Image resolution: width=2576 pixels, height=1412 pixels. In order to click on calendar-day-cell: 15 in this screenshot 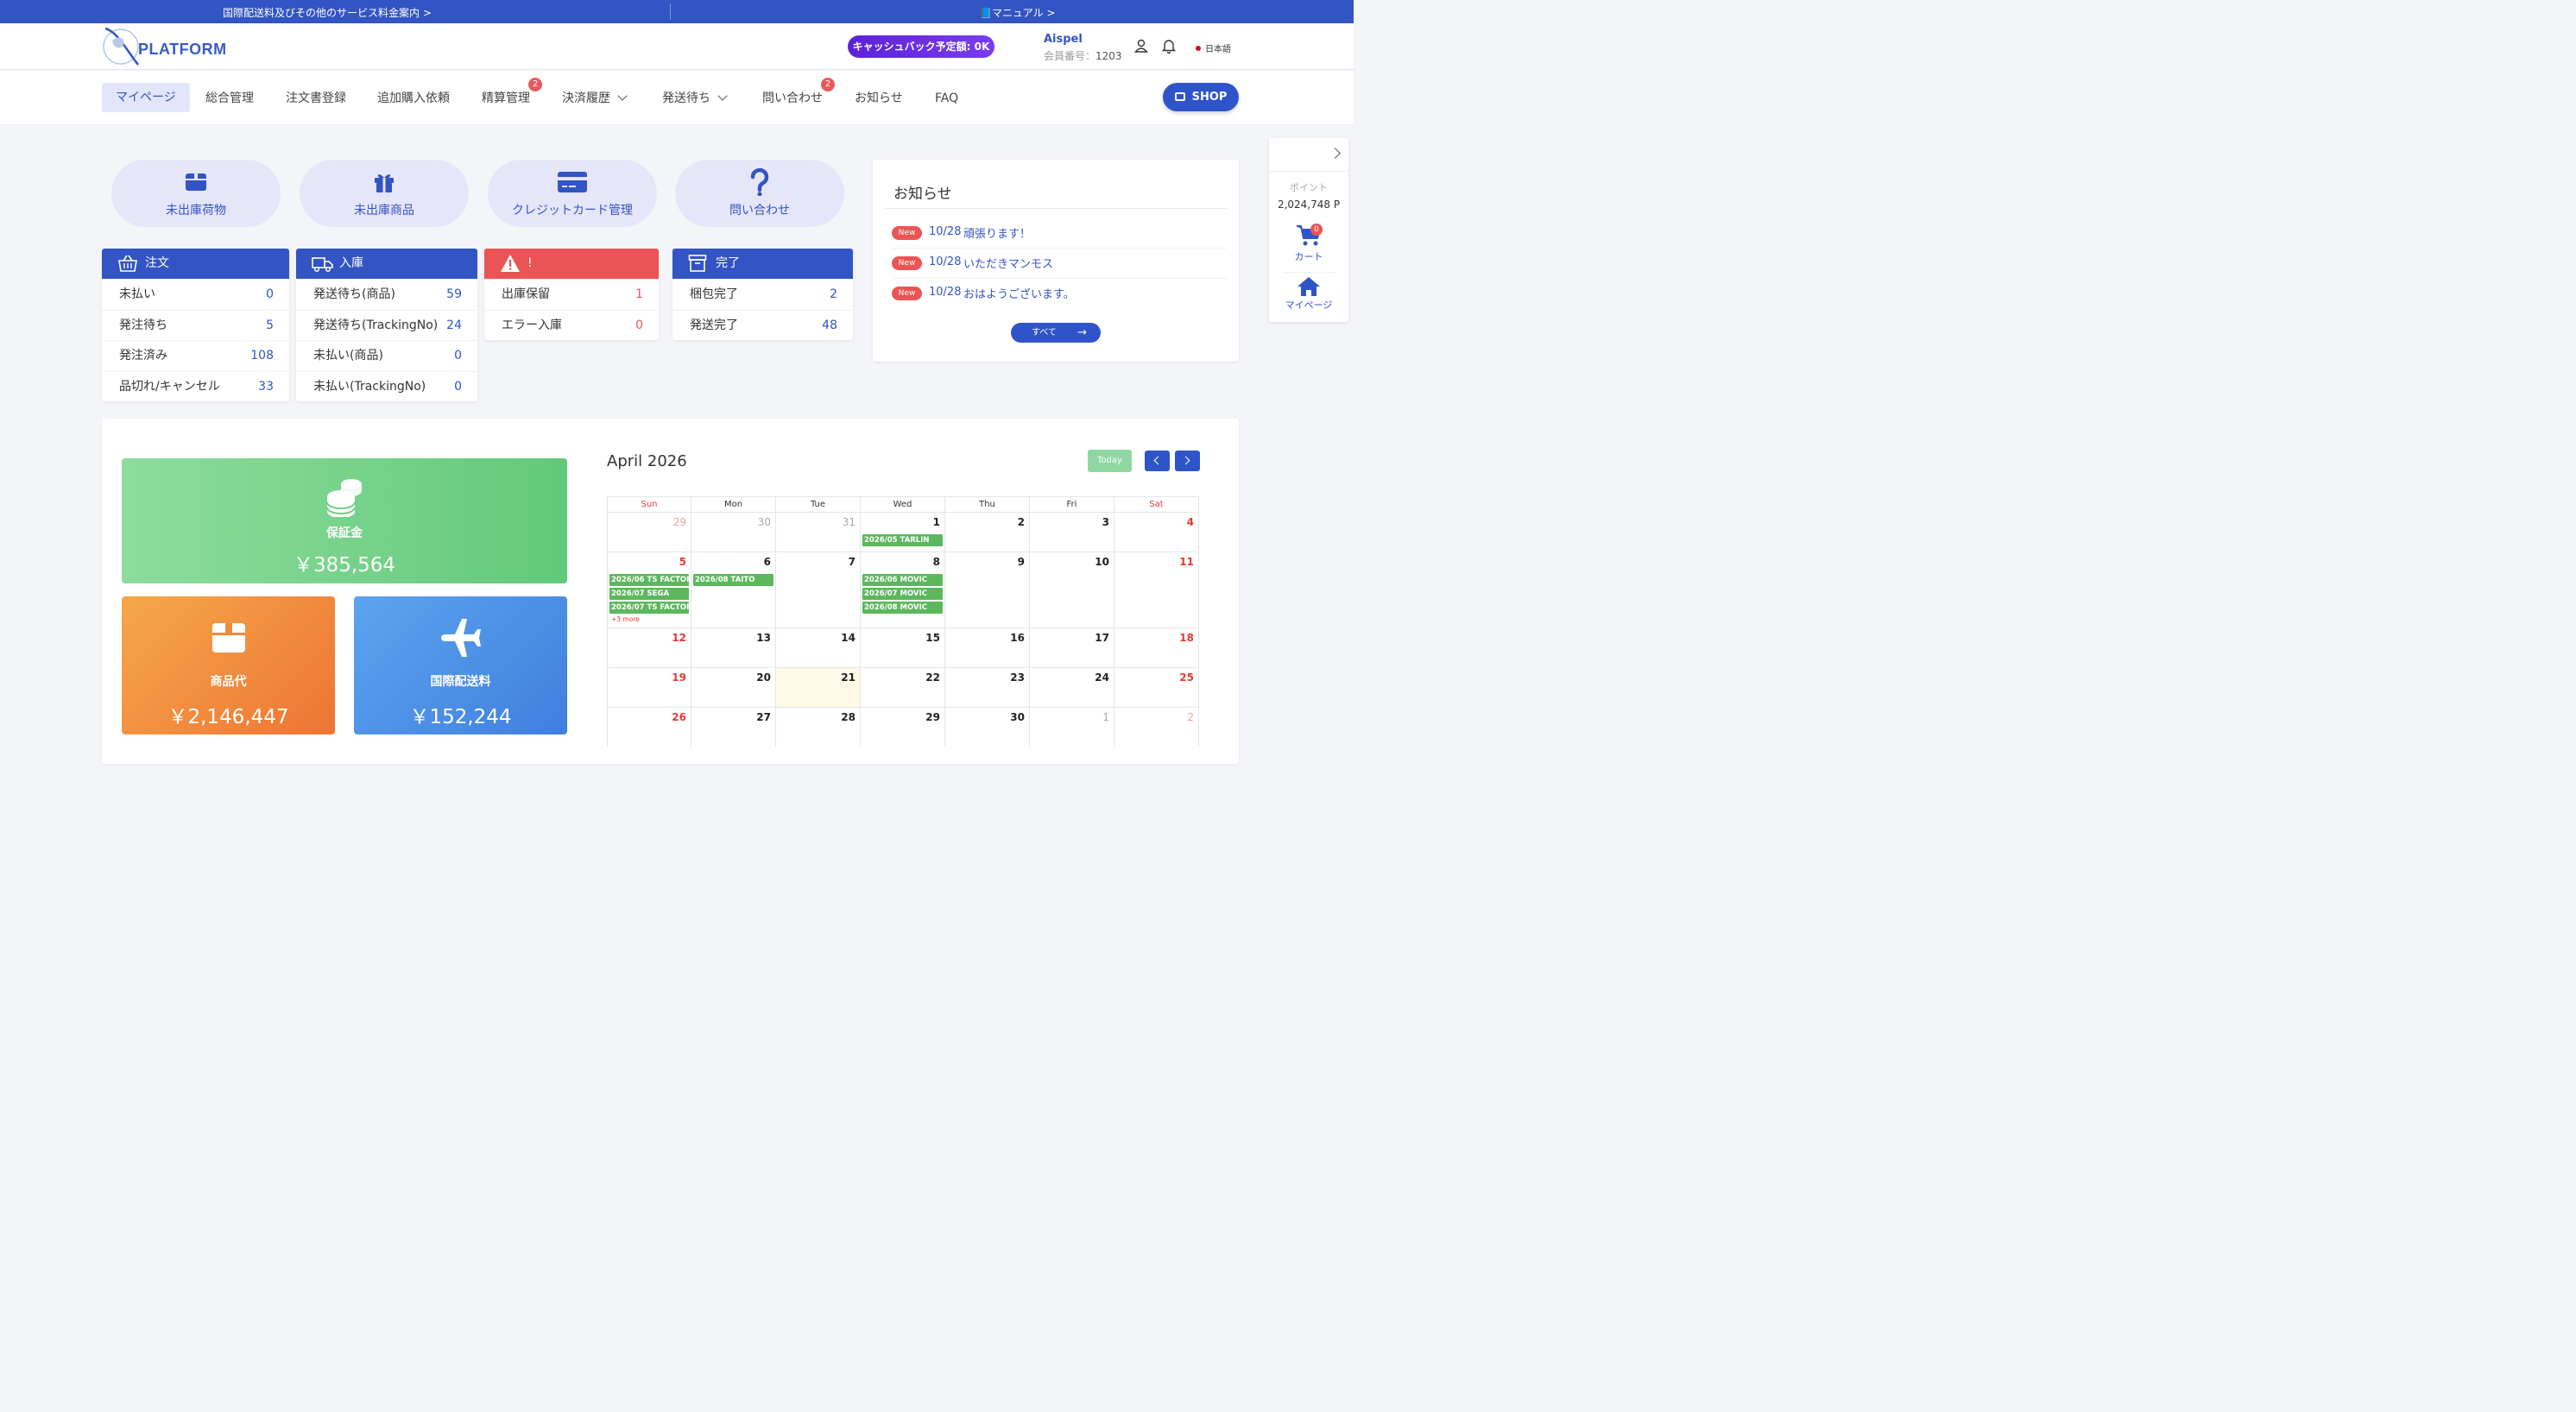, I will do `click(903, 647)`.